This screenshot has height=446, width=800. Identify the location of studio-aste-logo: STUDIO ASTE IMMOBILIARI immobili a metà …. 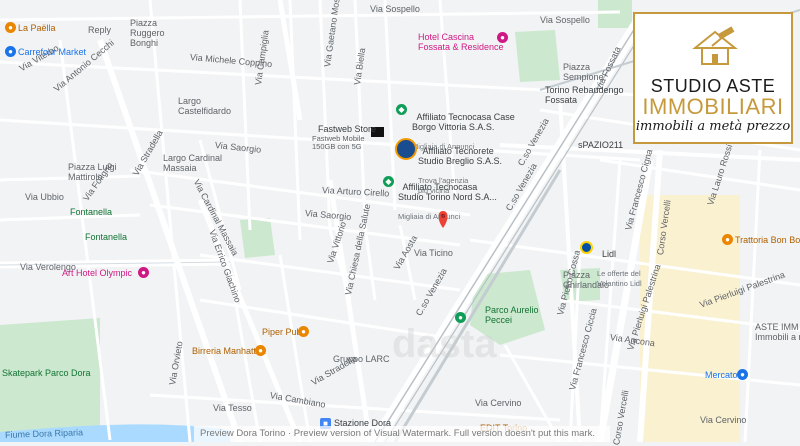
(713, 78).